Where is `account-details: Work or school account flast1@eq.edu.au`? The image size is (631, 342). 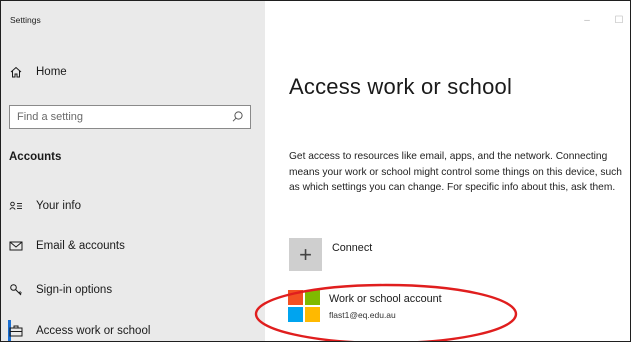 account-details: Work or school account flast1@eq.edu.au is located at coordinates (385, 306).